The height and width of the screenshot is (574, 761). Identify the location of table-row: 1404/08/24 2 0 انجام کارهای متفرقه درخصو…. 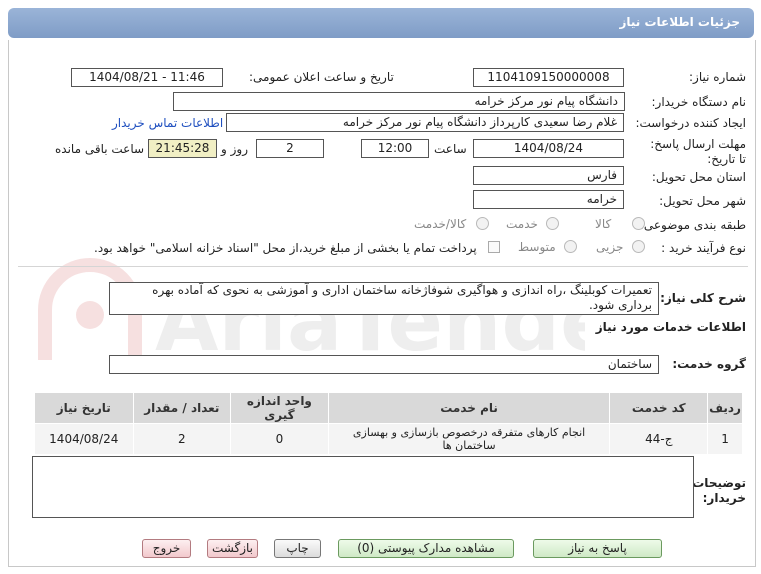
(388, 439).